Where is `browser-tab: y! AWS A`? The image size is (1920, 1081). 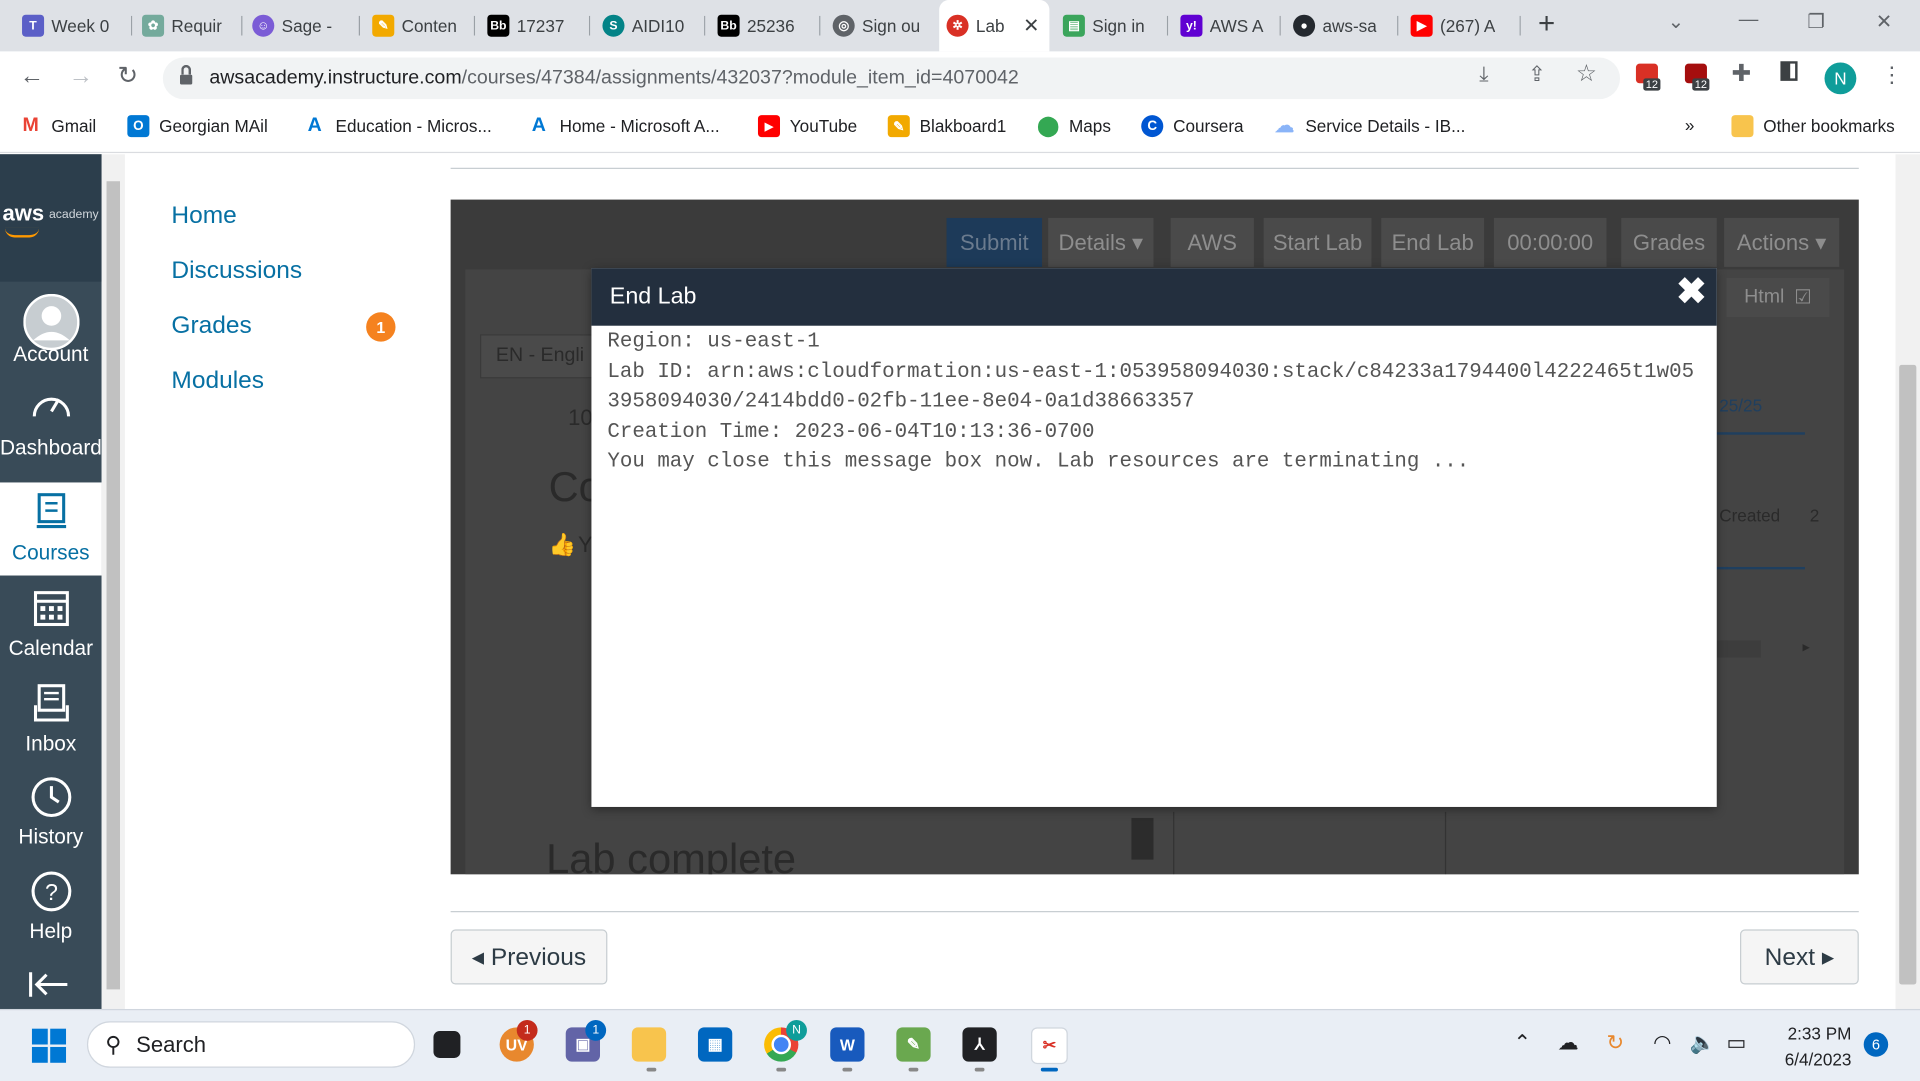
browser-tab: y! AWS A is located at coordinates (1227, 25).